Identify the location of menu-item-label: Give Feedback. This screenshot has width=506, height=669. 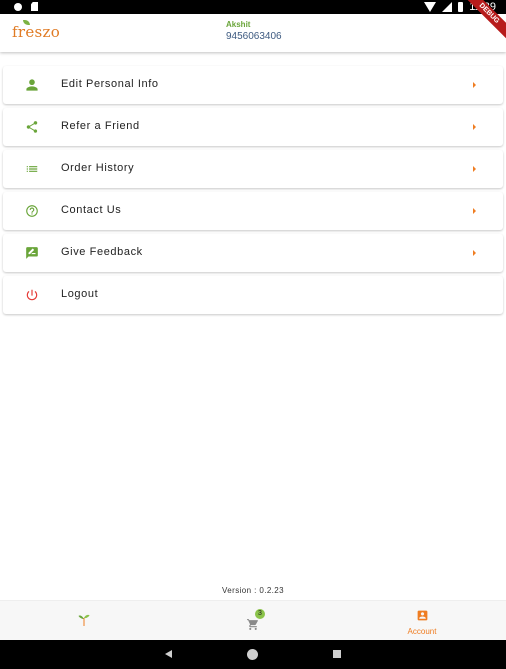
(102, 252).